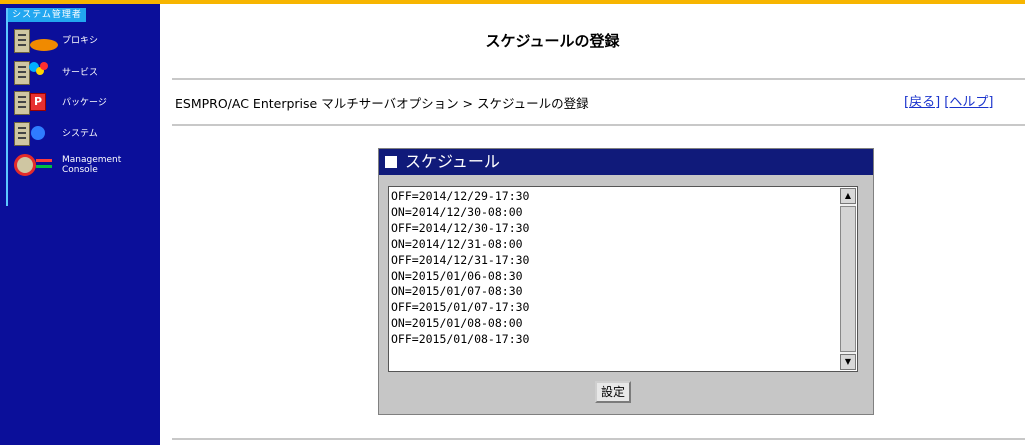 This screenshot has width=1025, height=445. I want to click on scrollbar: ▲ ▼, so click(848, 279).